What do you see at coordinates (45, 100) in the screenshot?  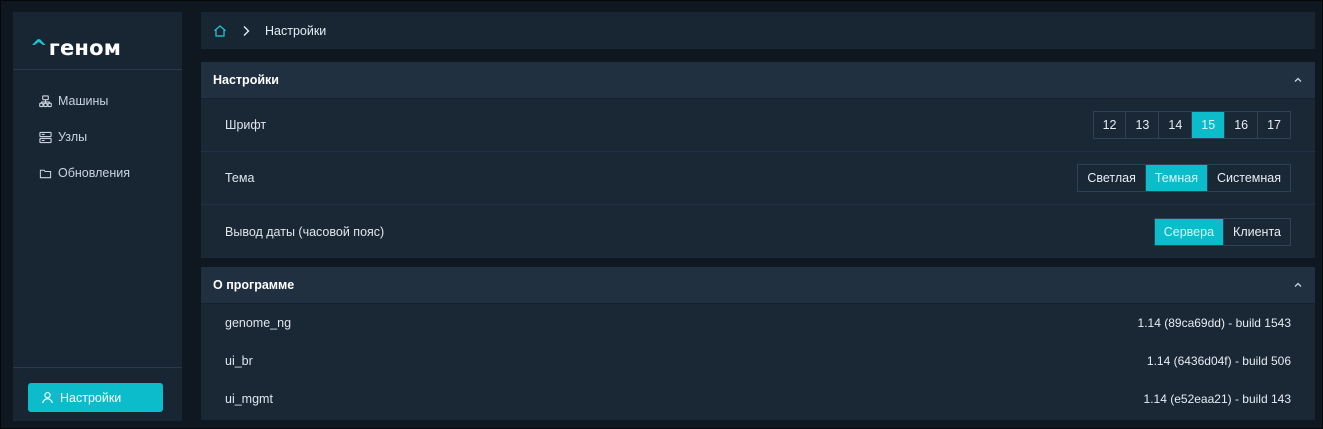 I see `server-tree-icon` at bounding box center [45, 100].